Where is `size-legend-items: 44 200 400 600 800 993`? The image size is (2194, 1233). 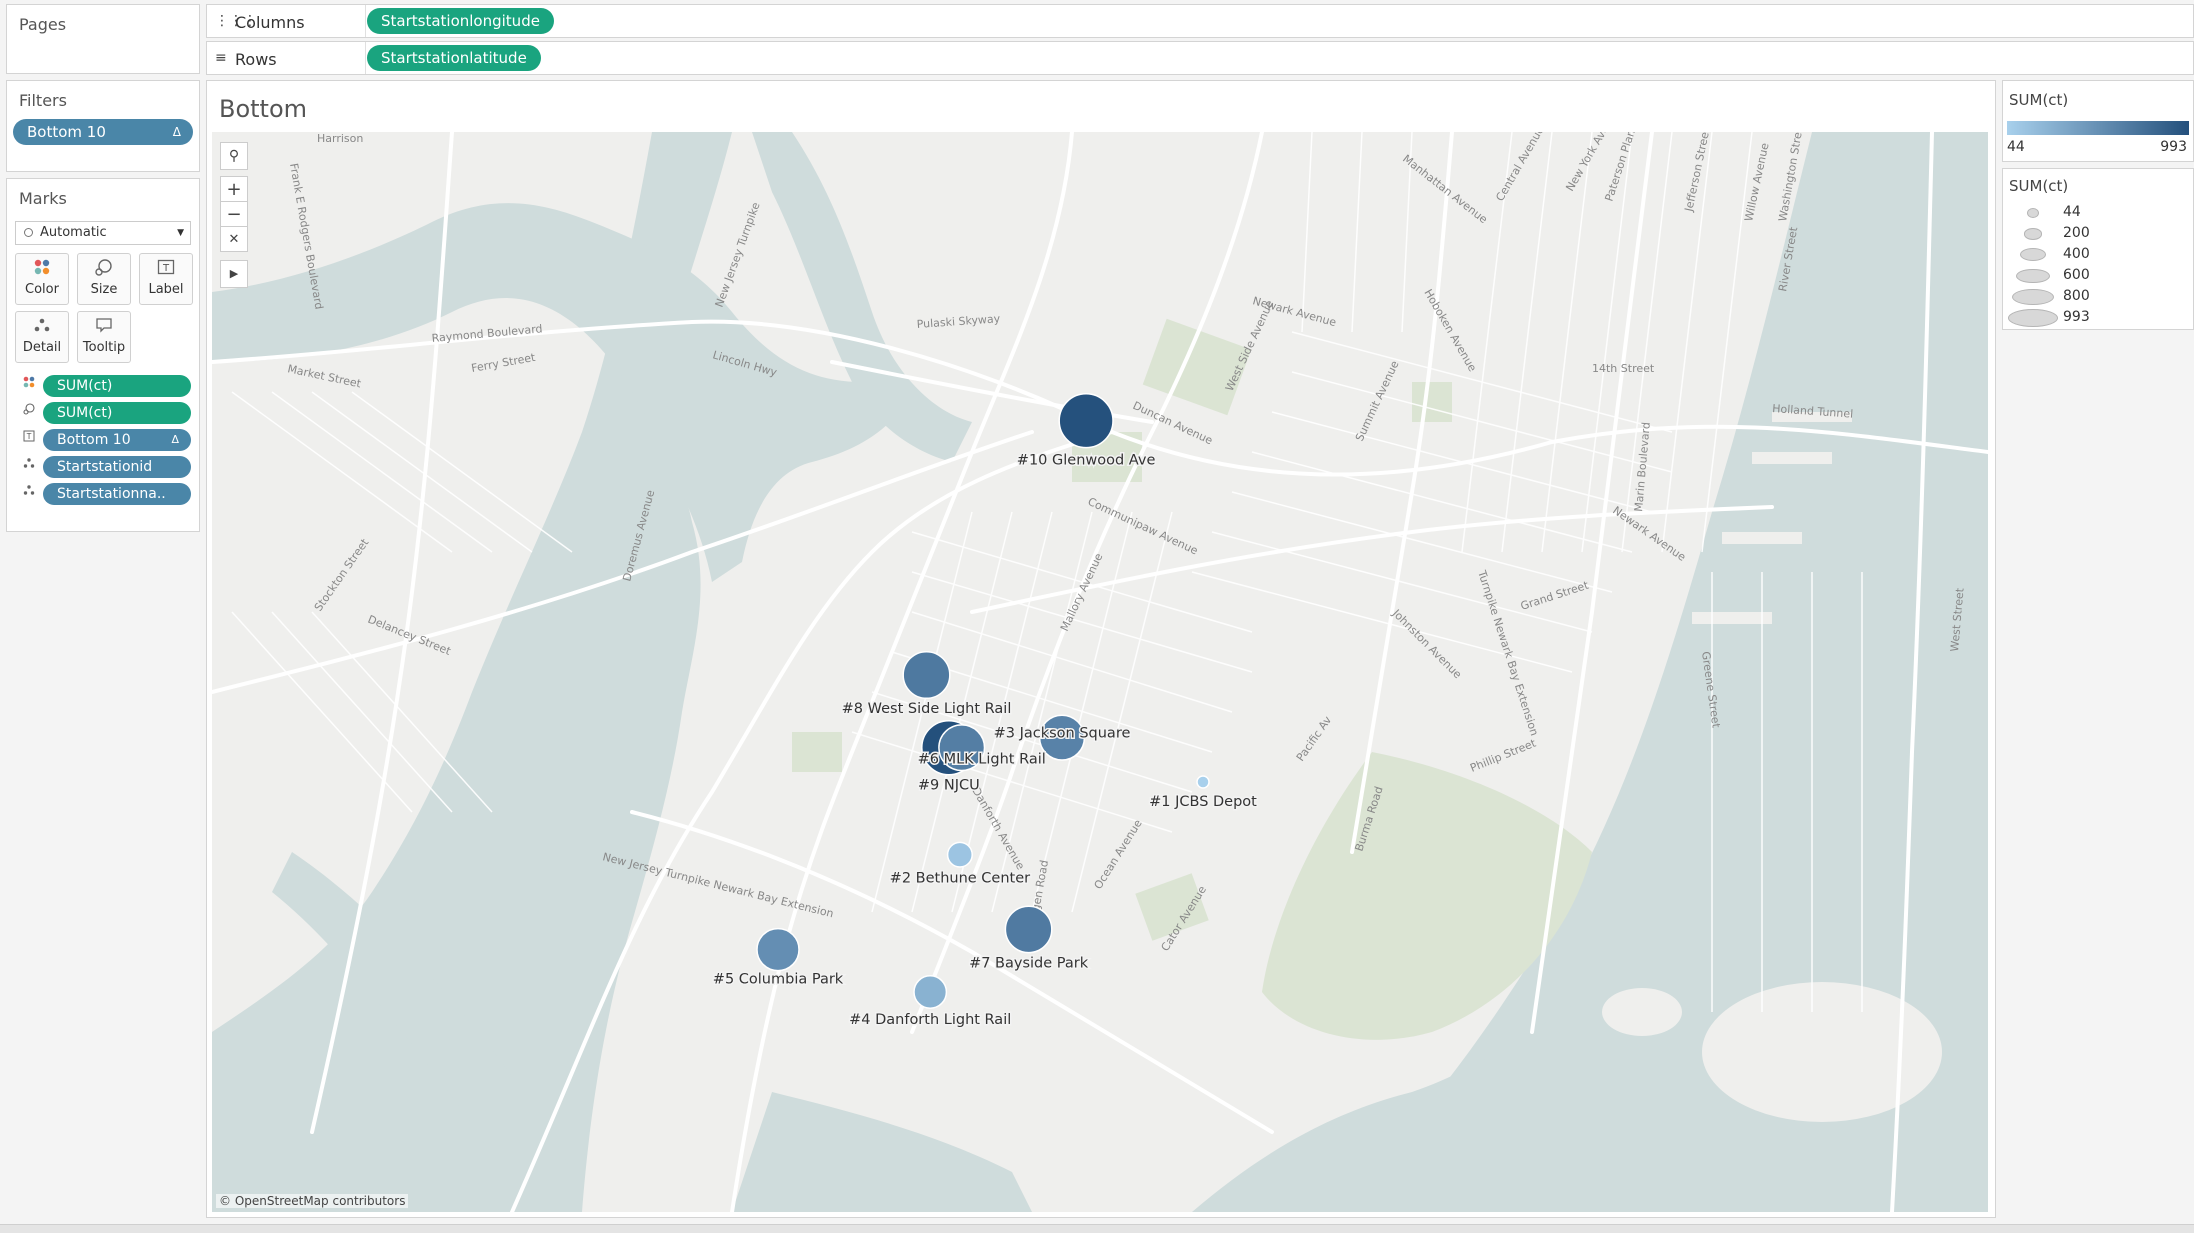
size-legend-items: 44 200 400 600 800 993 is located at coordinates (2098, 266).